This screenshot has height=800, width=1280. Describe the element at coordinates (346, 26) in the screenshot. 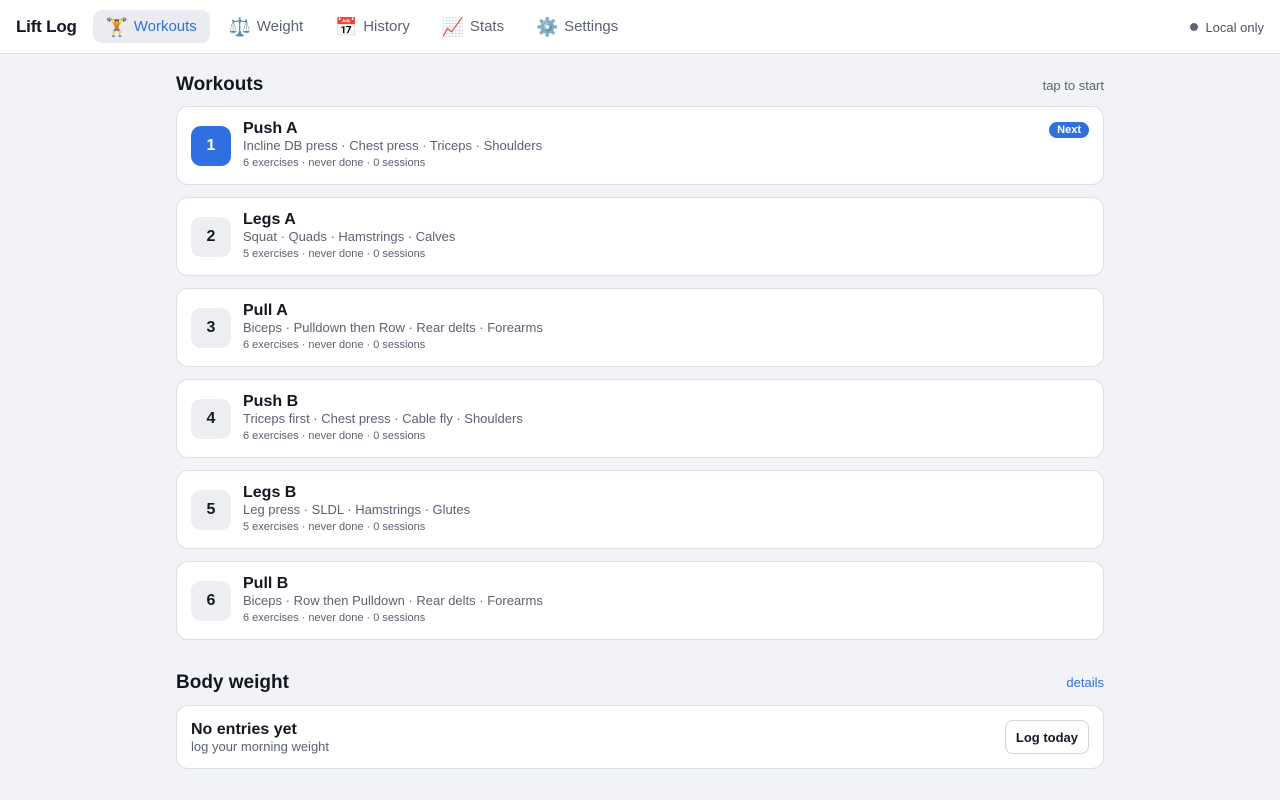

I see `calendar-icon: 📅` at that location.